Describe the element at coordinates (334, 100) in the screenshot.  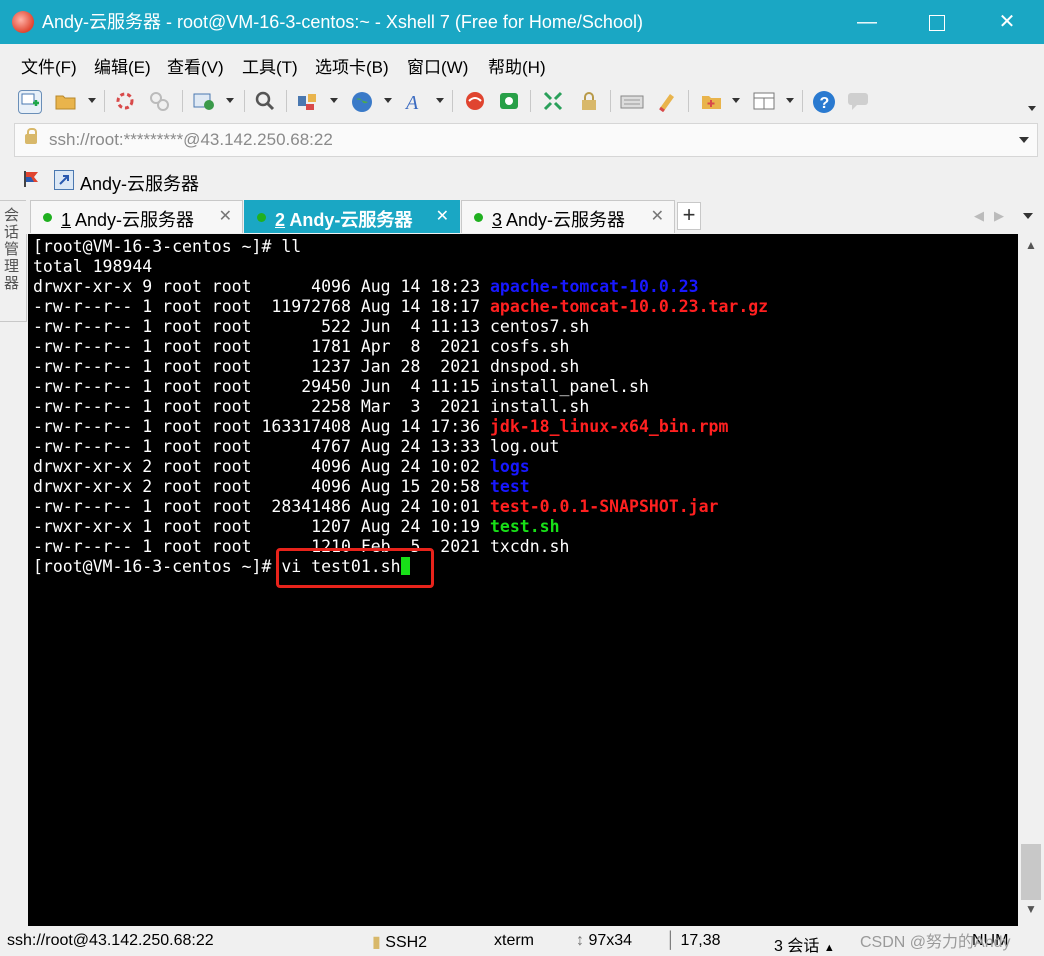
I see `transfer-dropdown-icon` at that location.